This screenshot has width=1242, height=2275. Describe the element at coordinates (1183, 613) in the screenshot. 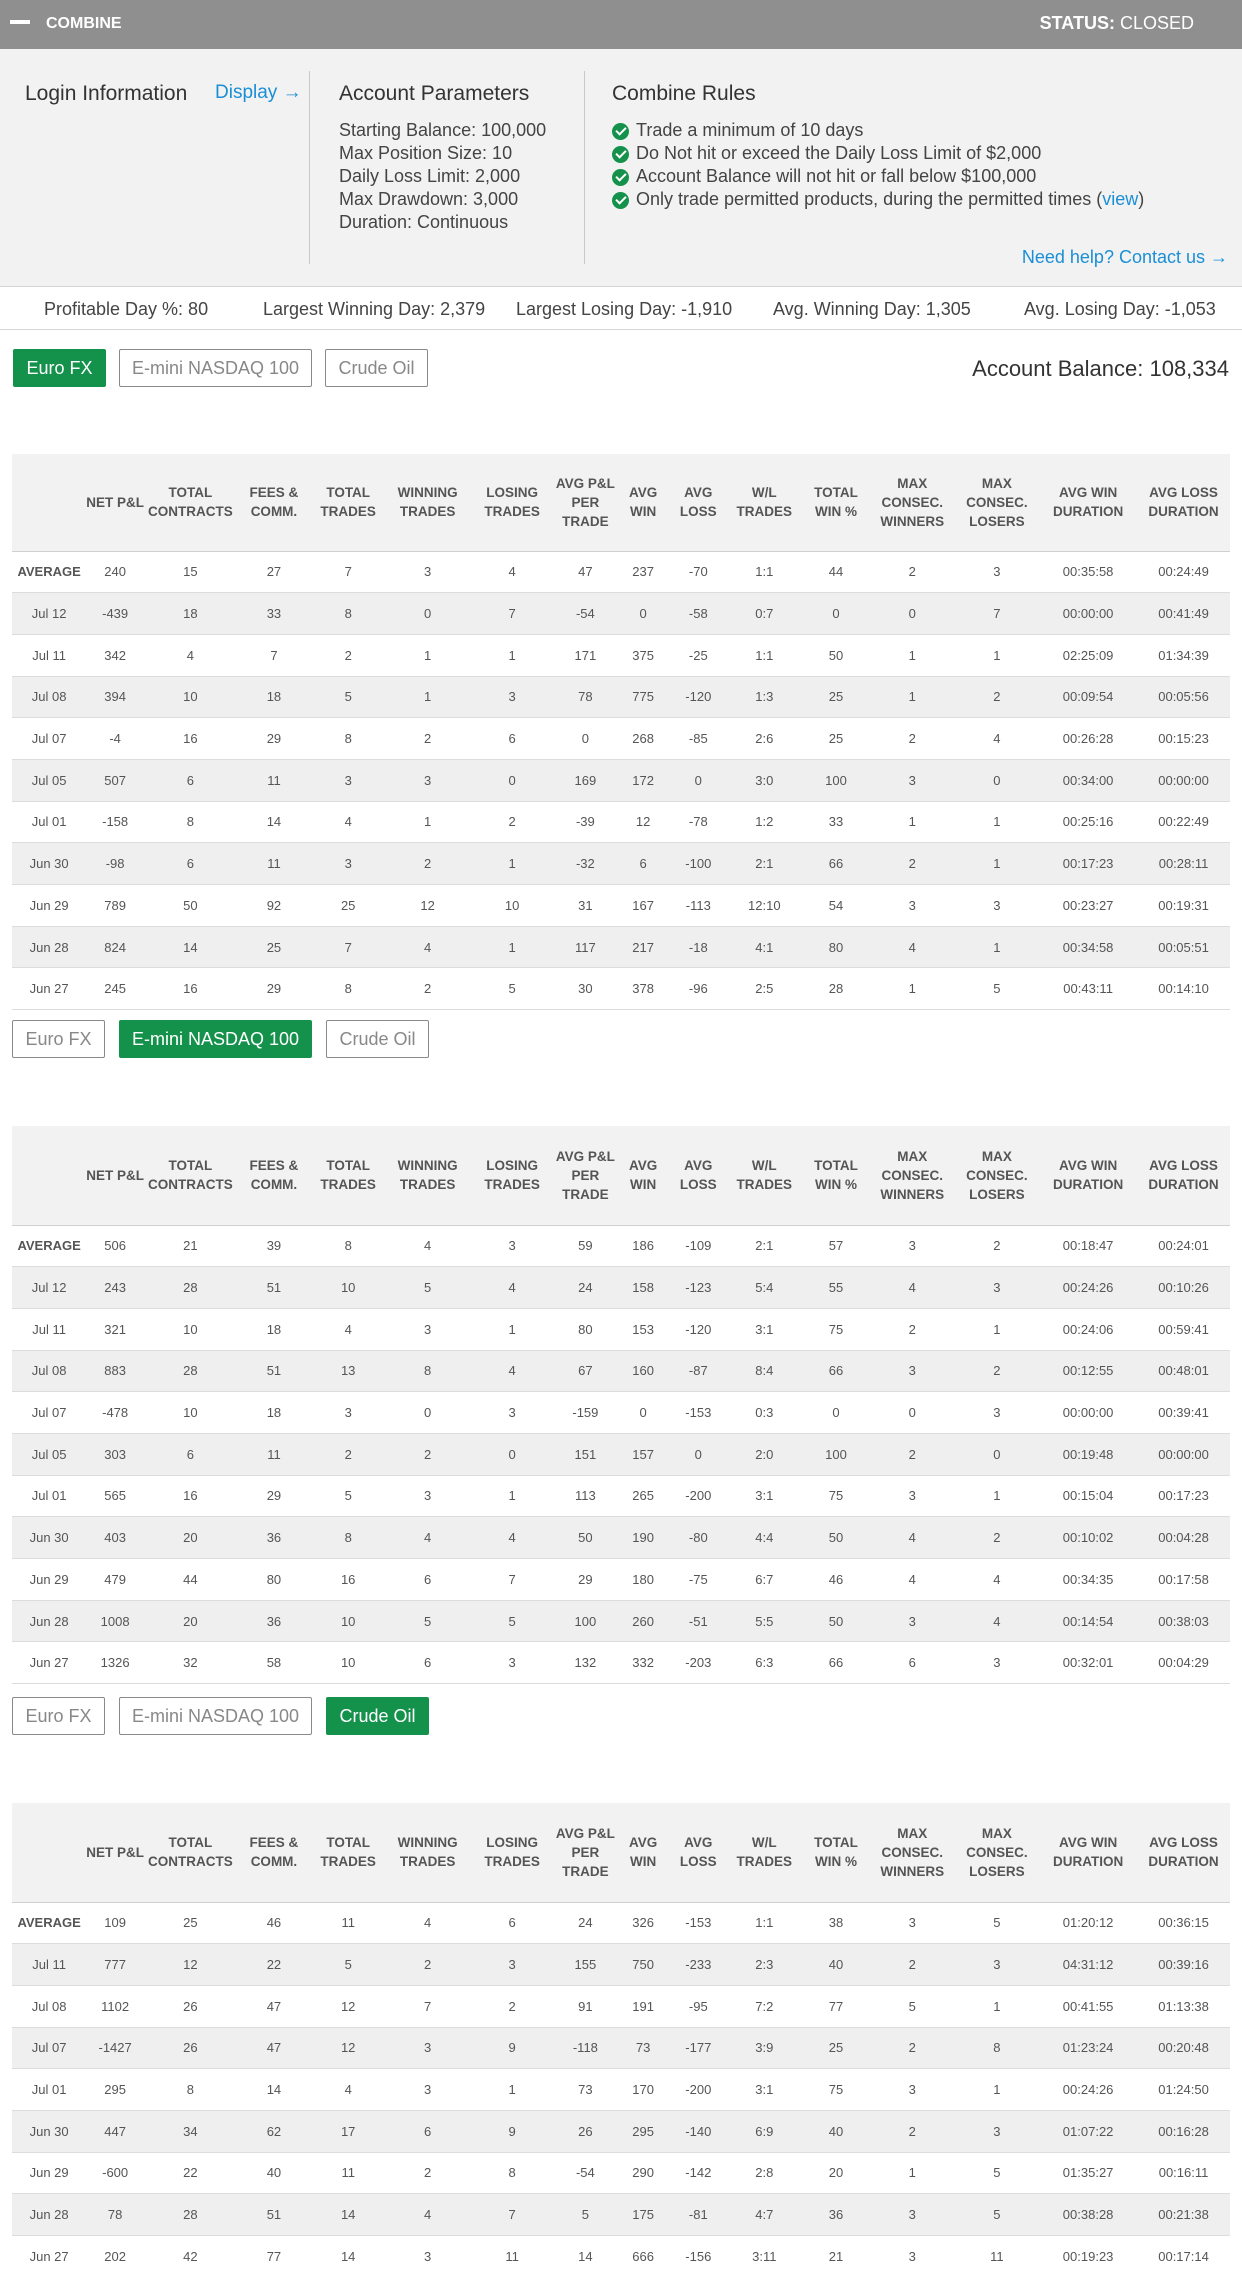

I see `table-cell: 00:41:49` at that location.